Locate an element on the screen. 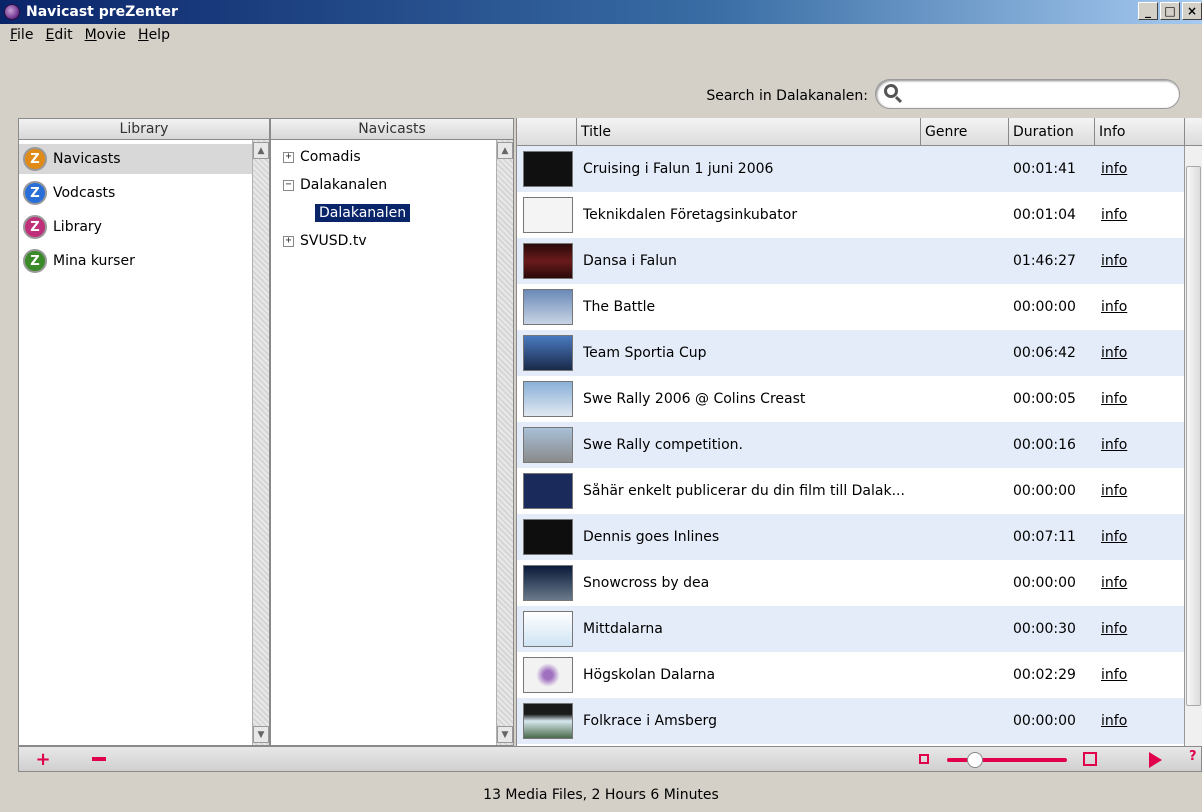 This screenshot has width=1202, height=812. column-duration: Duration is located at coordinates (1052, 132).